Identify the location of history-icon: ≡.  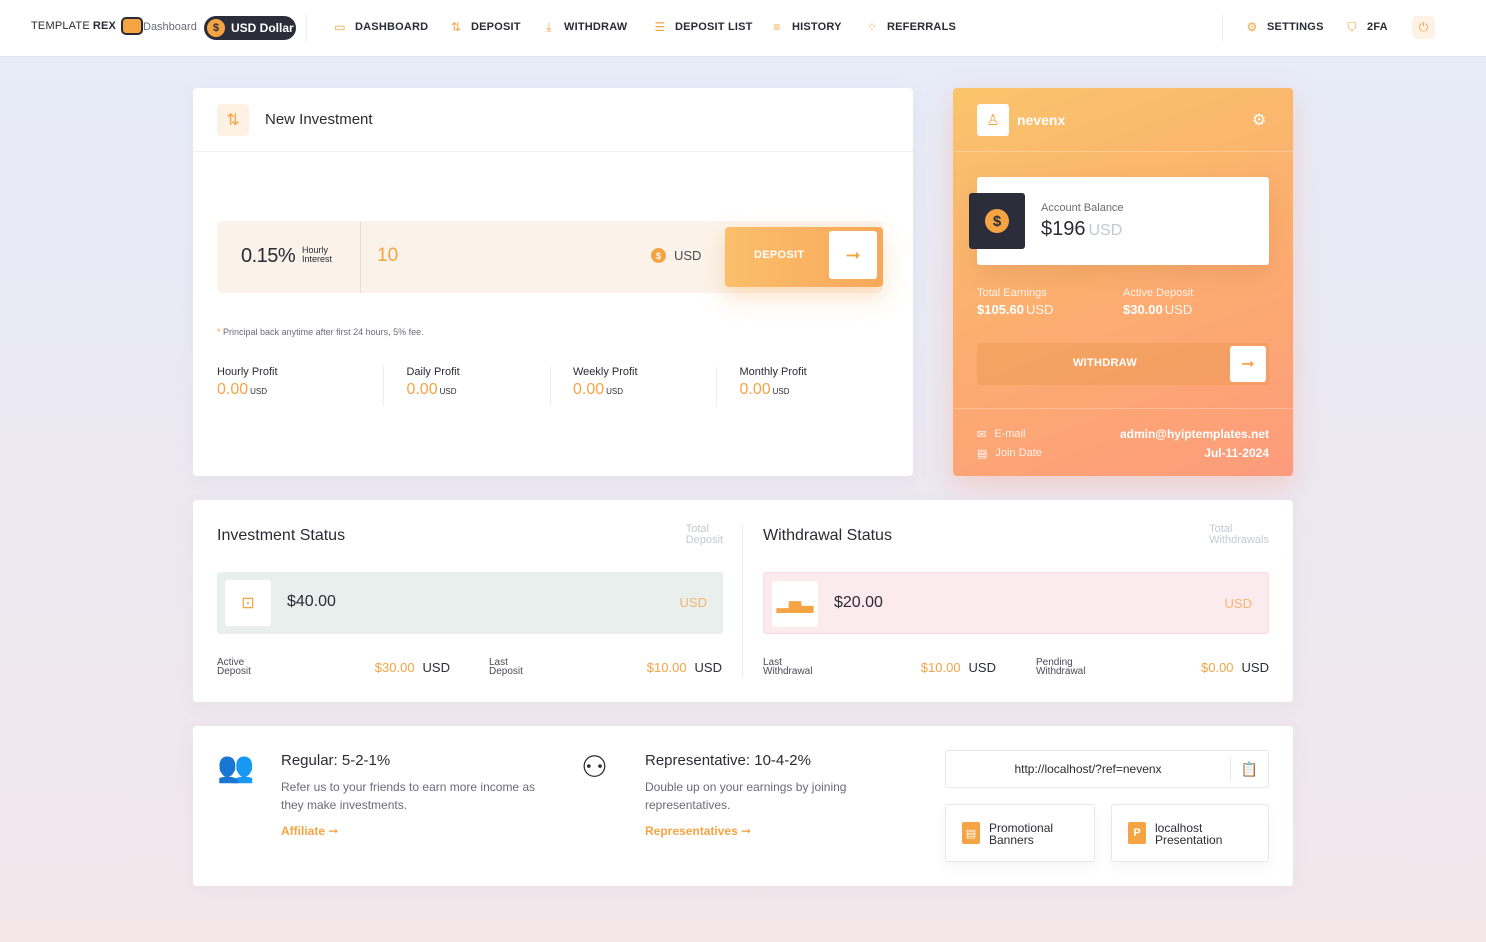
(777, 27).